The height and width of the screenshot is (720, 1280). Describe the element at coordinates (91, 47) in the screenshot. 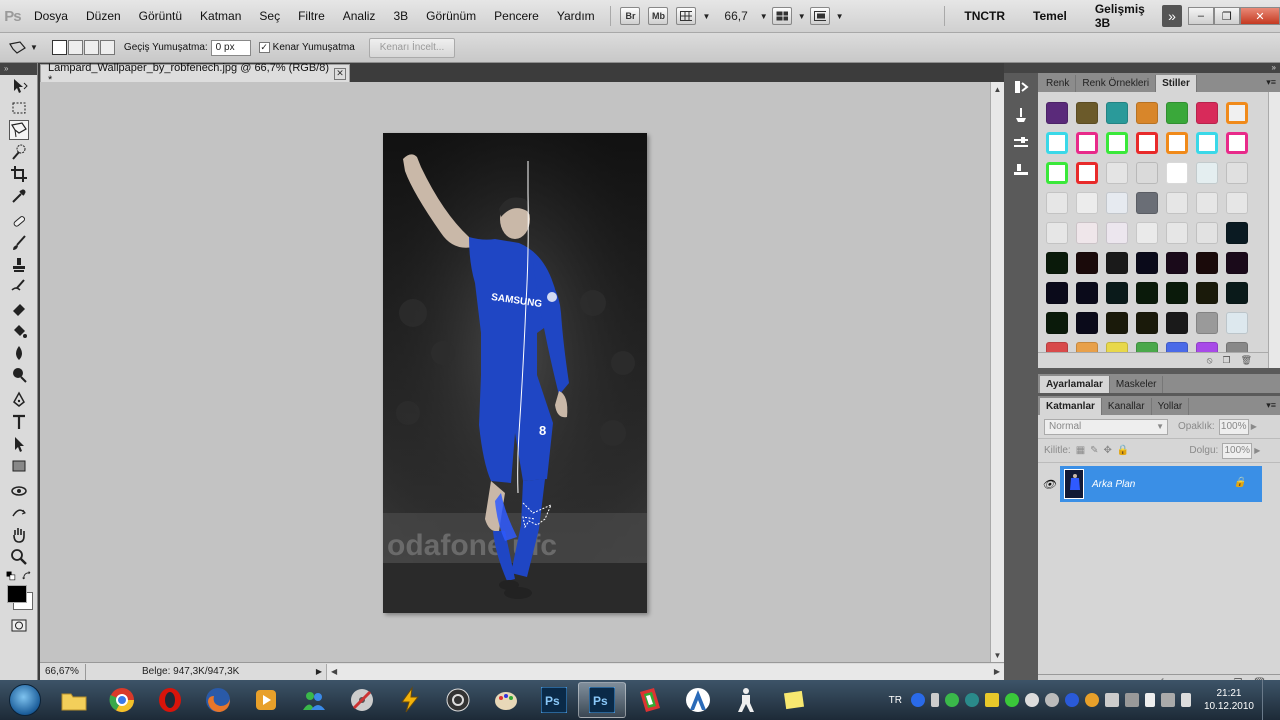

I see `subtract-from-selection-button` at that location.